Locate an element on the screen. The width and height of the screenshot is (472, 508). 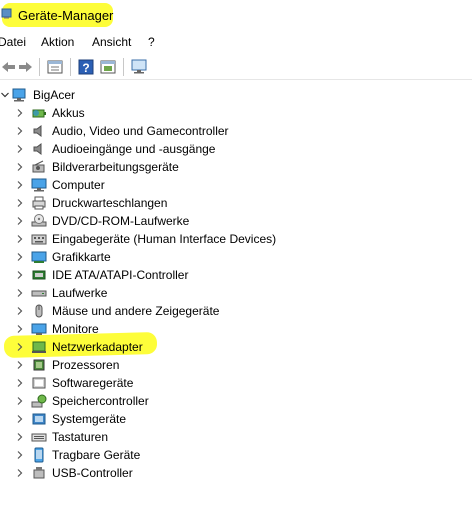
monitor-scan-icon is located at coordinates (139, 67).